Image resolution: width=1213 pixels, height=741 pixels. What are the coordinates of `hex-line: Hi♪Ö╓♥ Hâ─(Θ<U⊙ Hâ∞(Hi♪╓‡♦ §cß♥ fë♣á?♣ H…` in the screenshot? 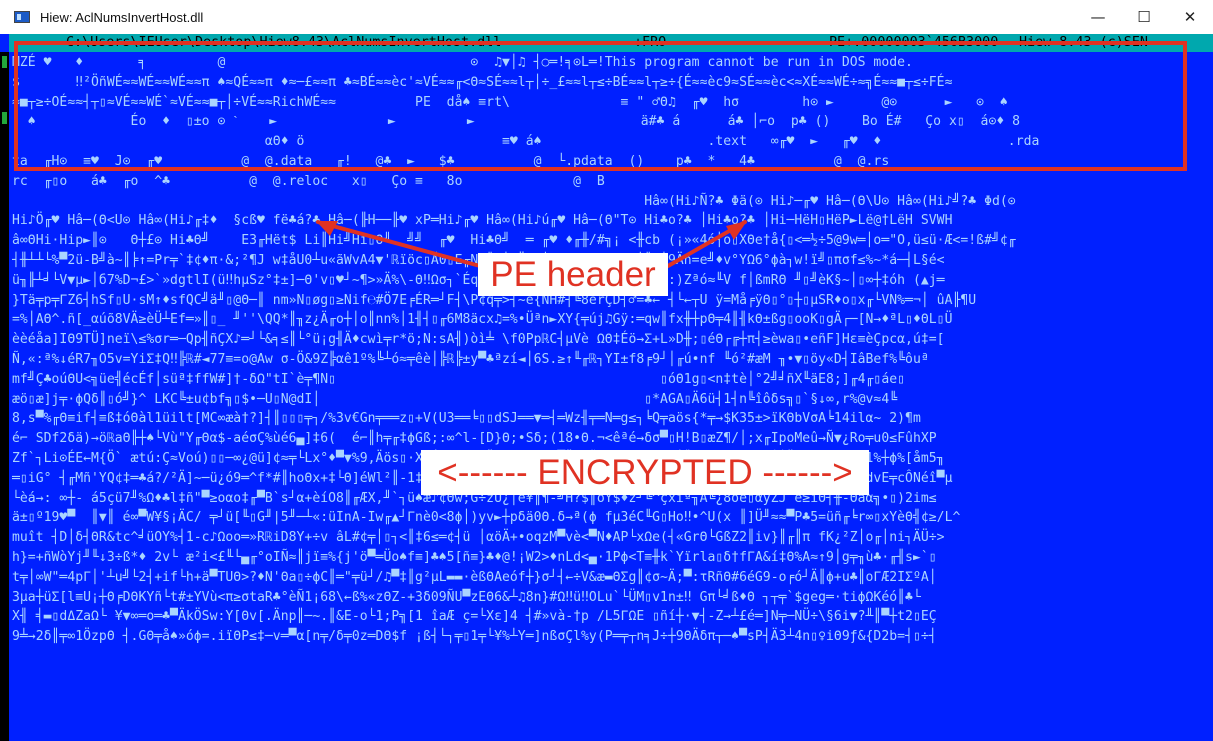 It's located at (612, 221).